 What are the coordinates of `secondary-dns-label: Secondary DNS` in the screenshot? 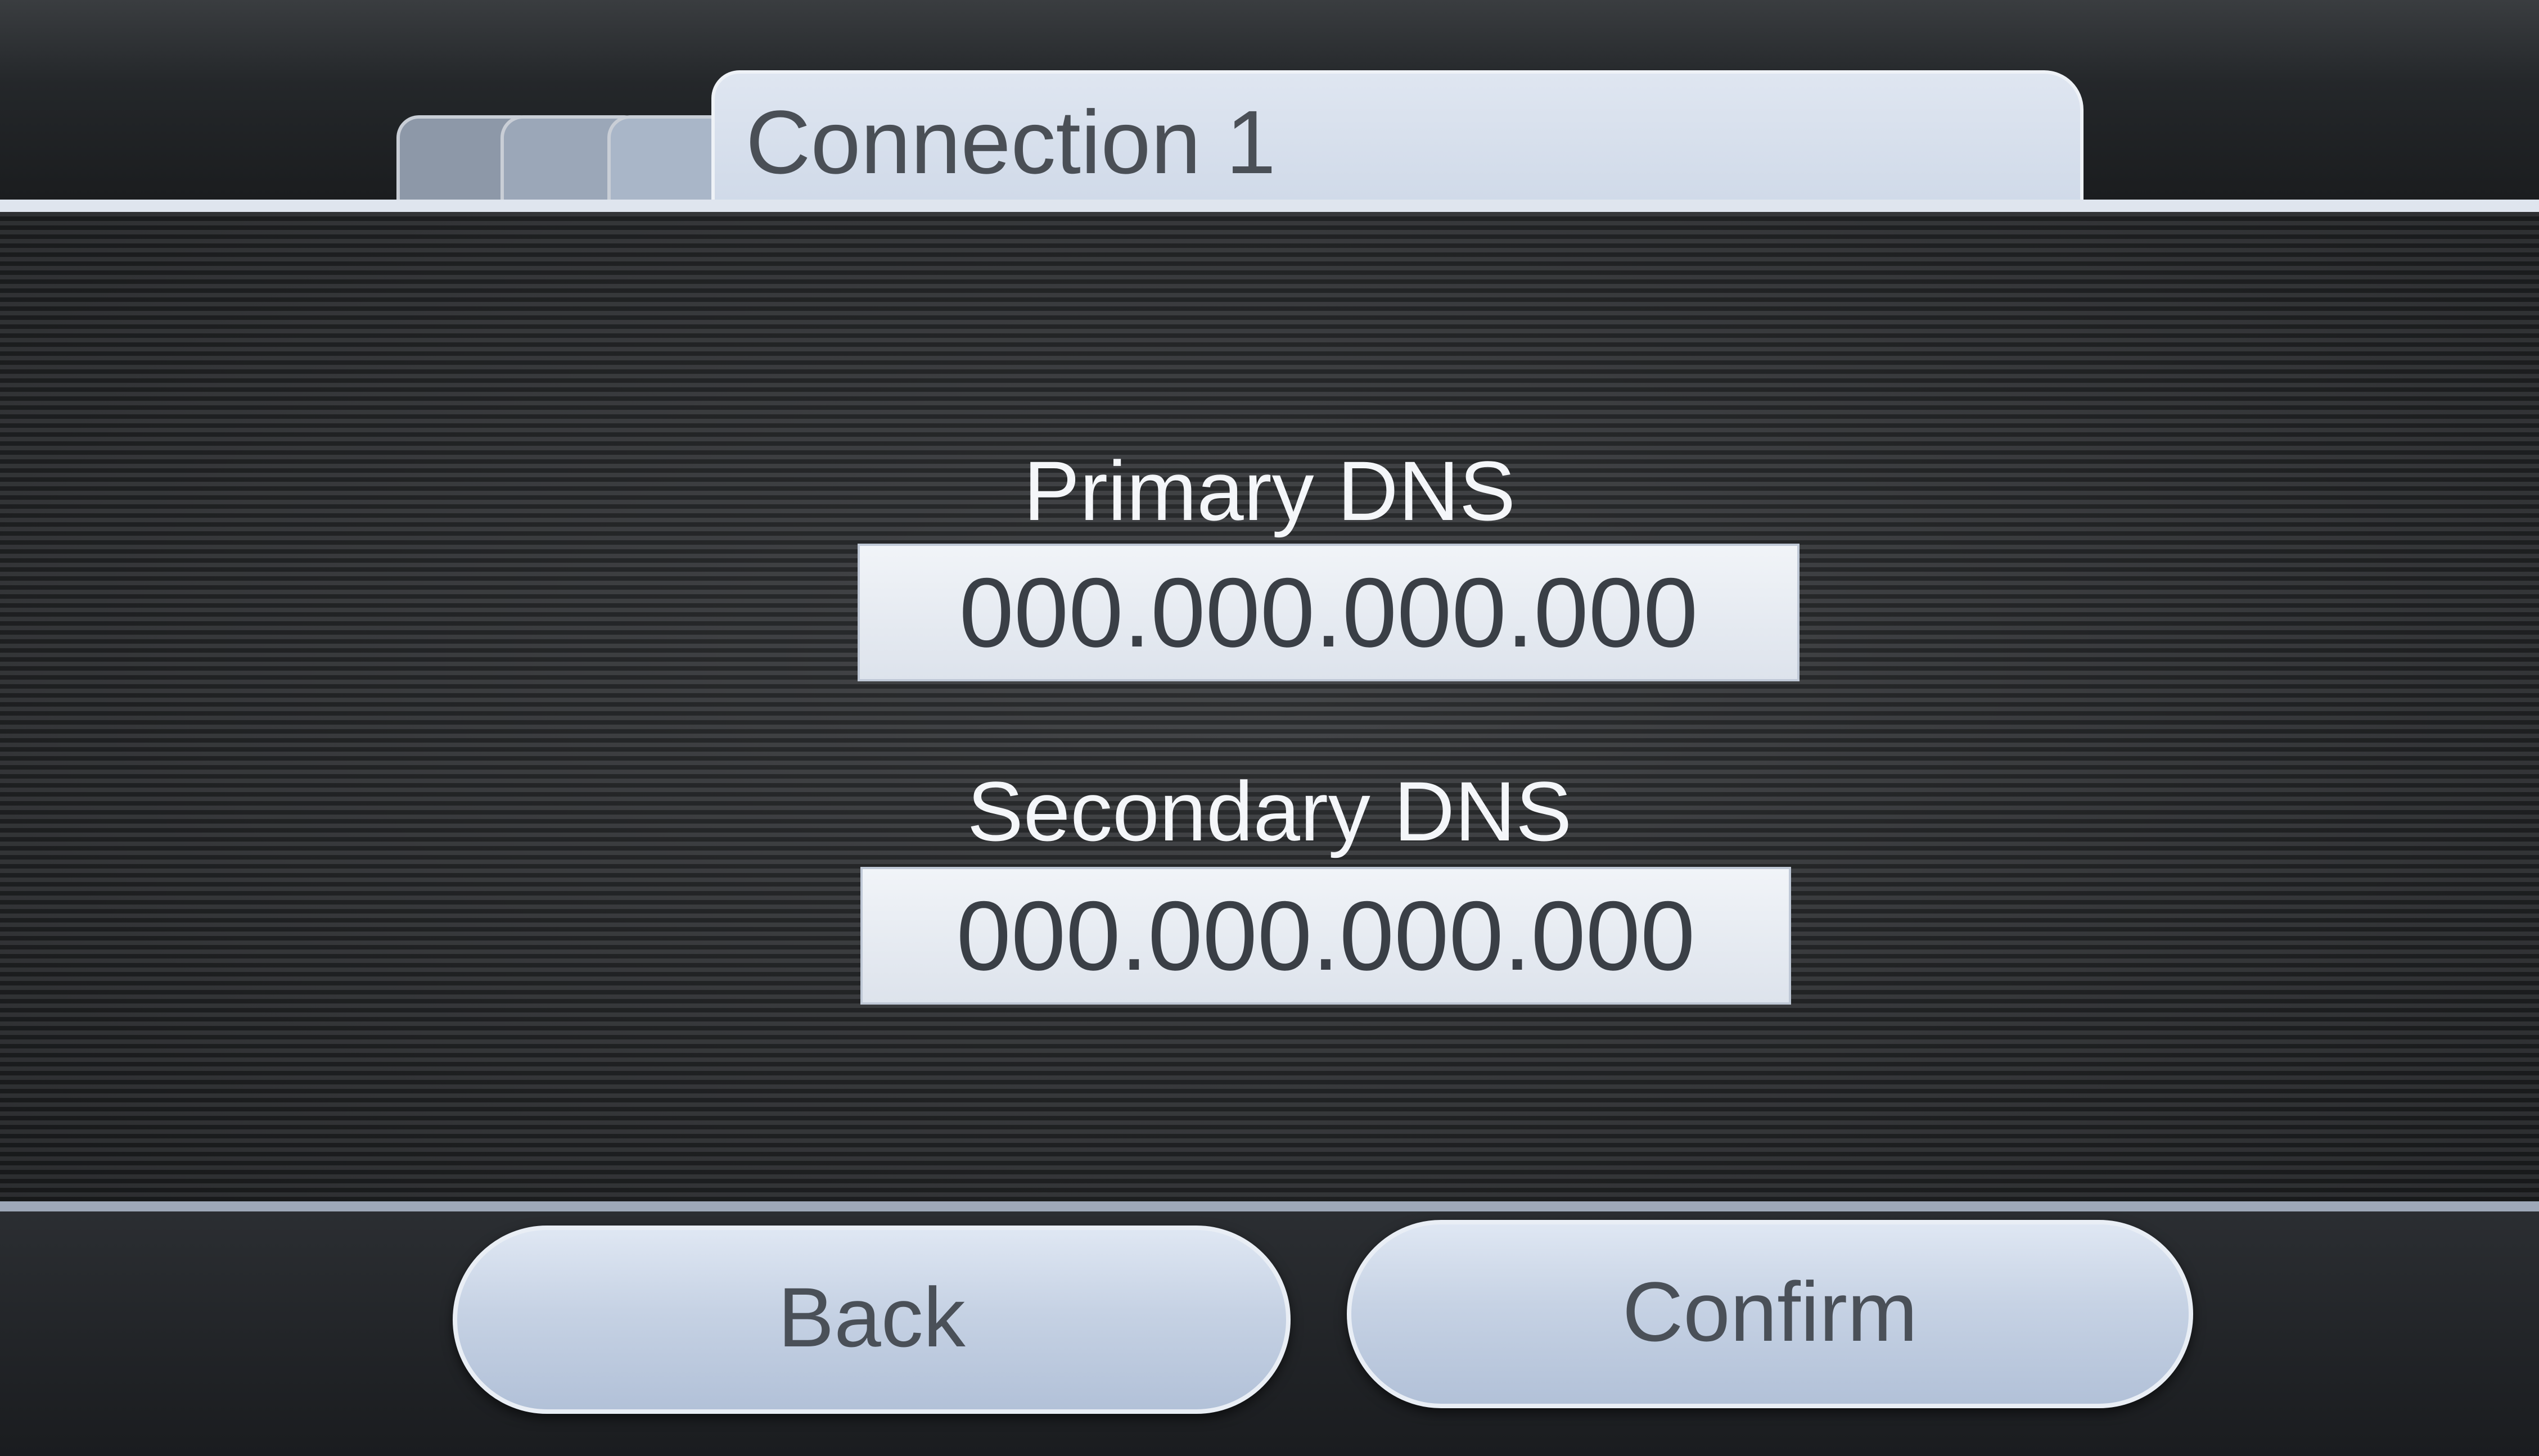 It's located at (1269, 811).